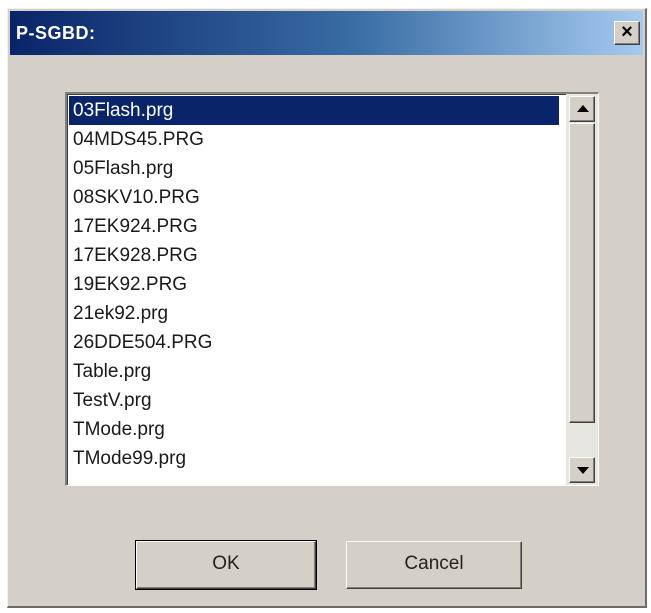 The height and width of the screenshot is (613, 651). I want to click on list-item: Table.prg, so click(314, 371).